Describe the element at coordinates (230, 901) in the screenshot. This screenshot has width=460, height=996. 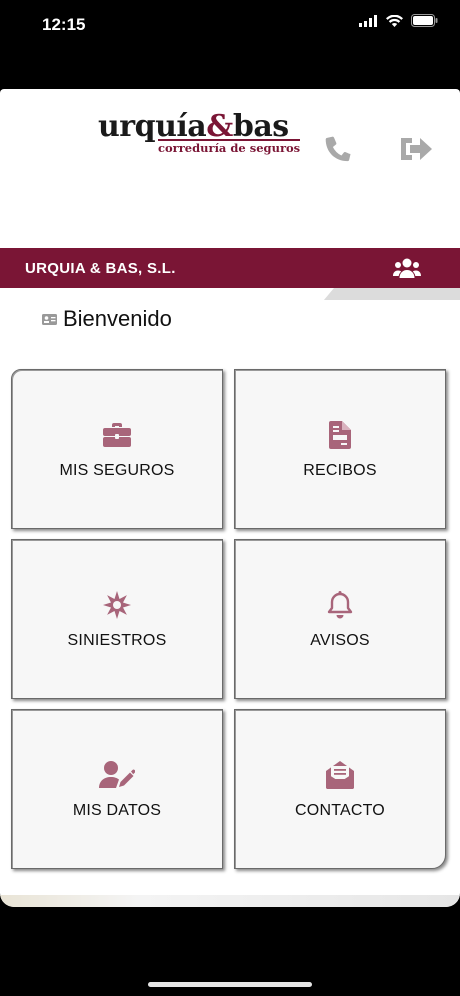
I see `bottom-strip` at that location.